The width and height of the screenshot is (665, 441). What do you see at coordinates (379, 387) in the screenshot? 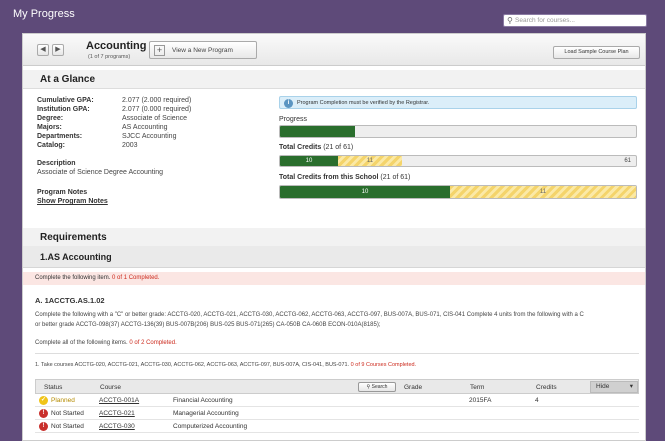
I see `course-search-label: Search` at bounding box center [379, 387].